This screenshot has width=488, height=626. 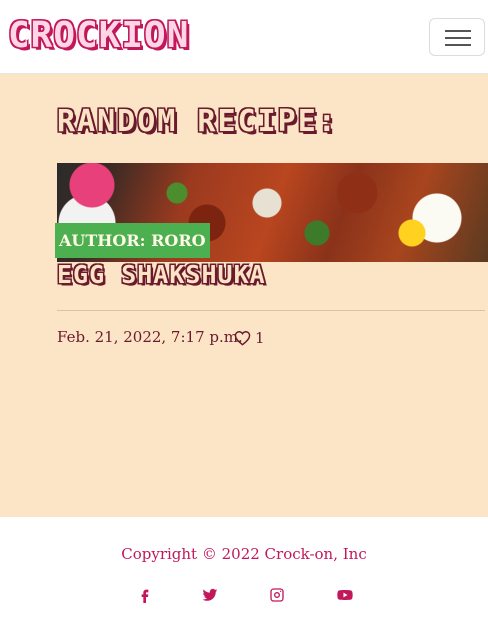 I want to click on twitter-link, so click(x=210, y=595).